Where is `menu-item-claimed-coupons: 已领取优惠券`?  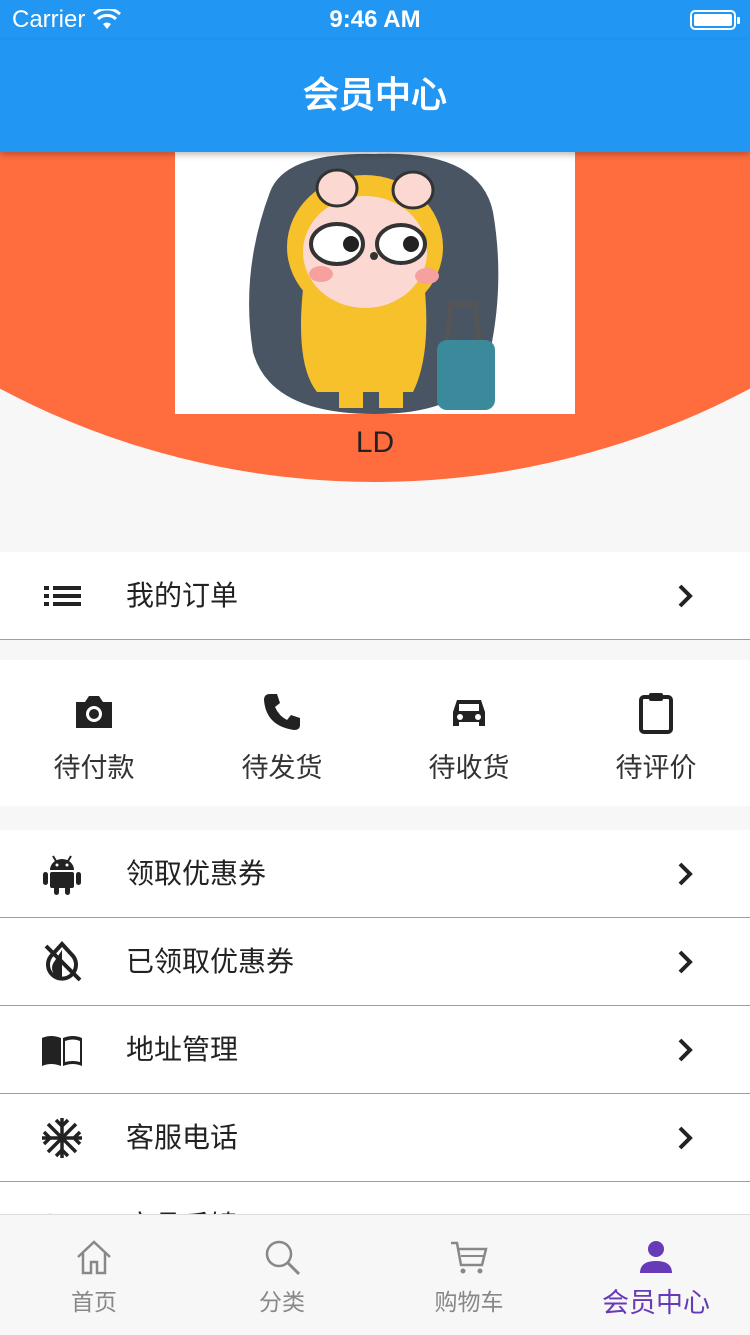 menu-item-claimed-coupons: 已领取优惠券 is located at coordinates (375, 962).